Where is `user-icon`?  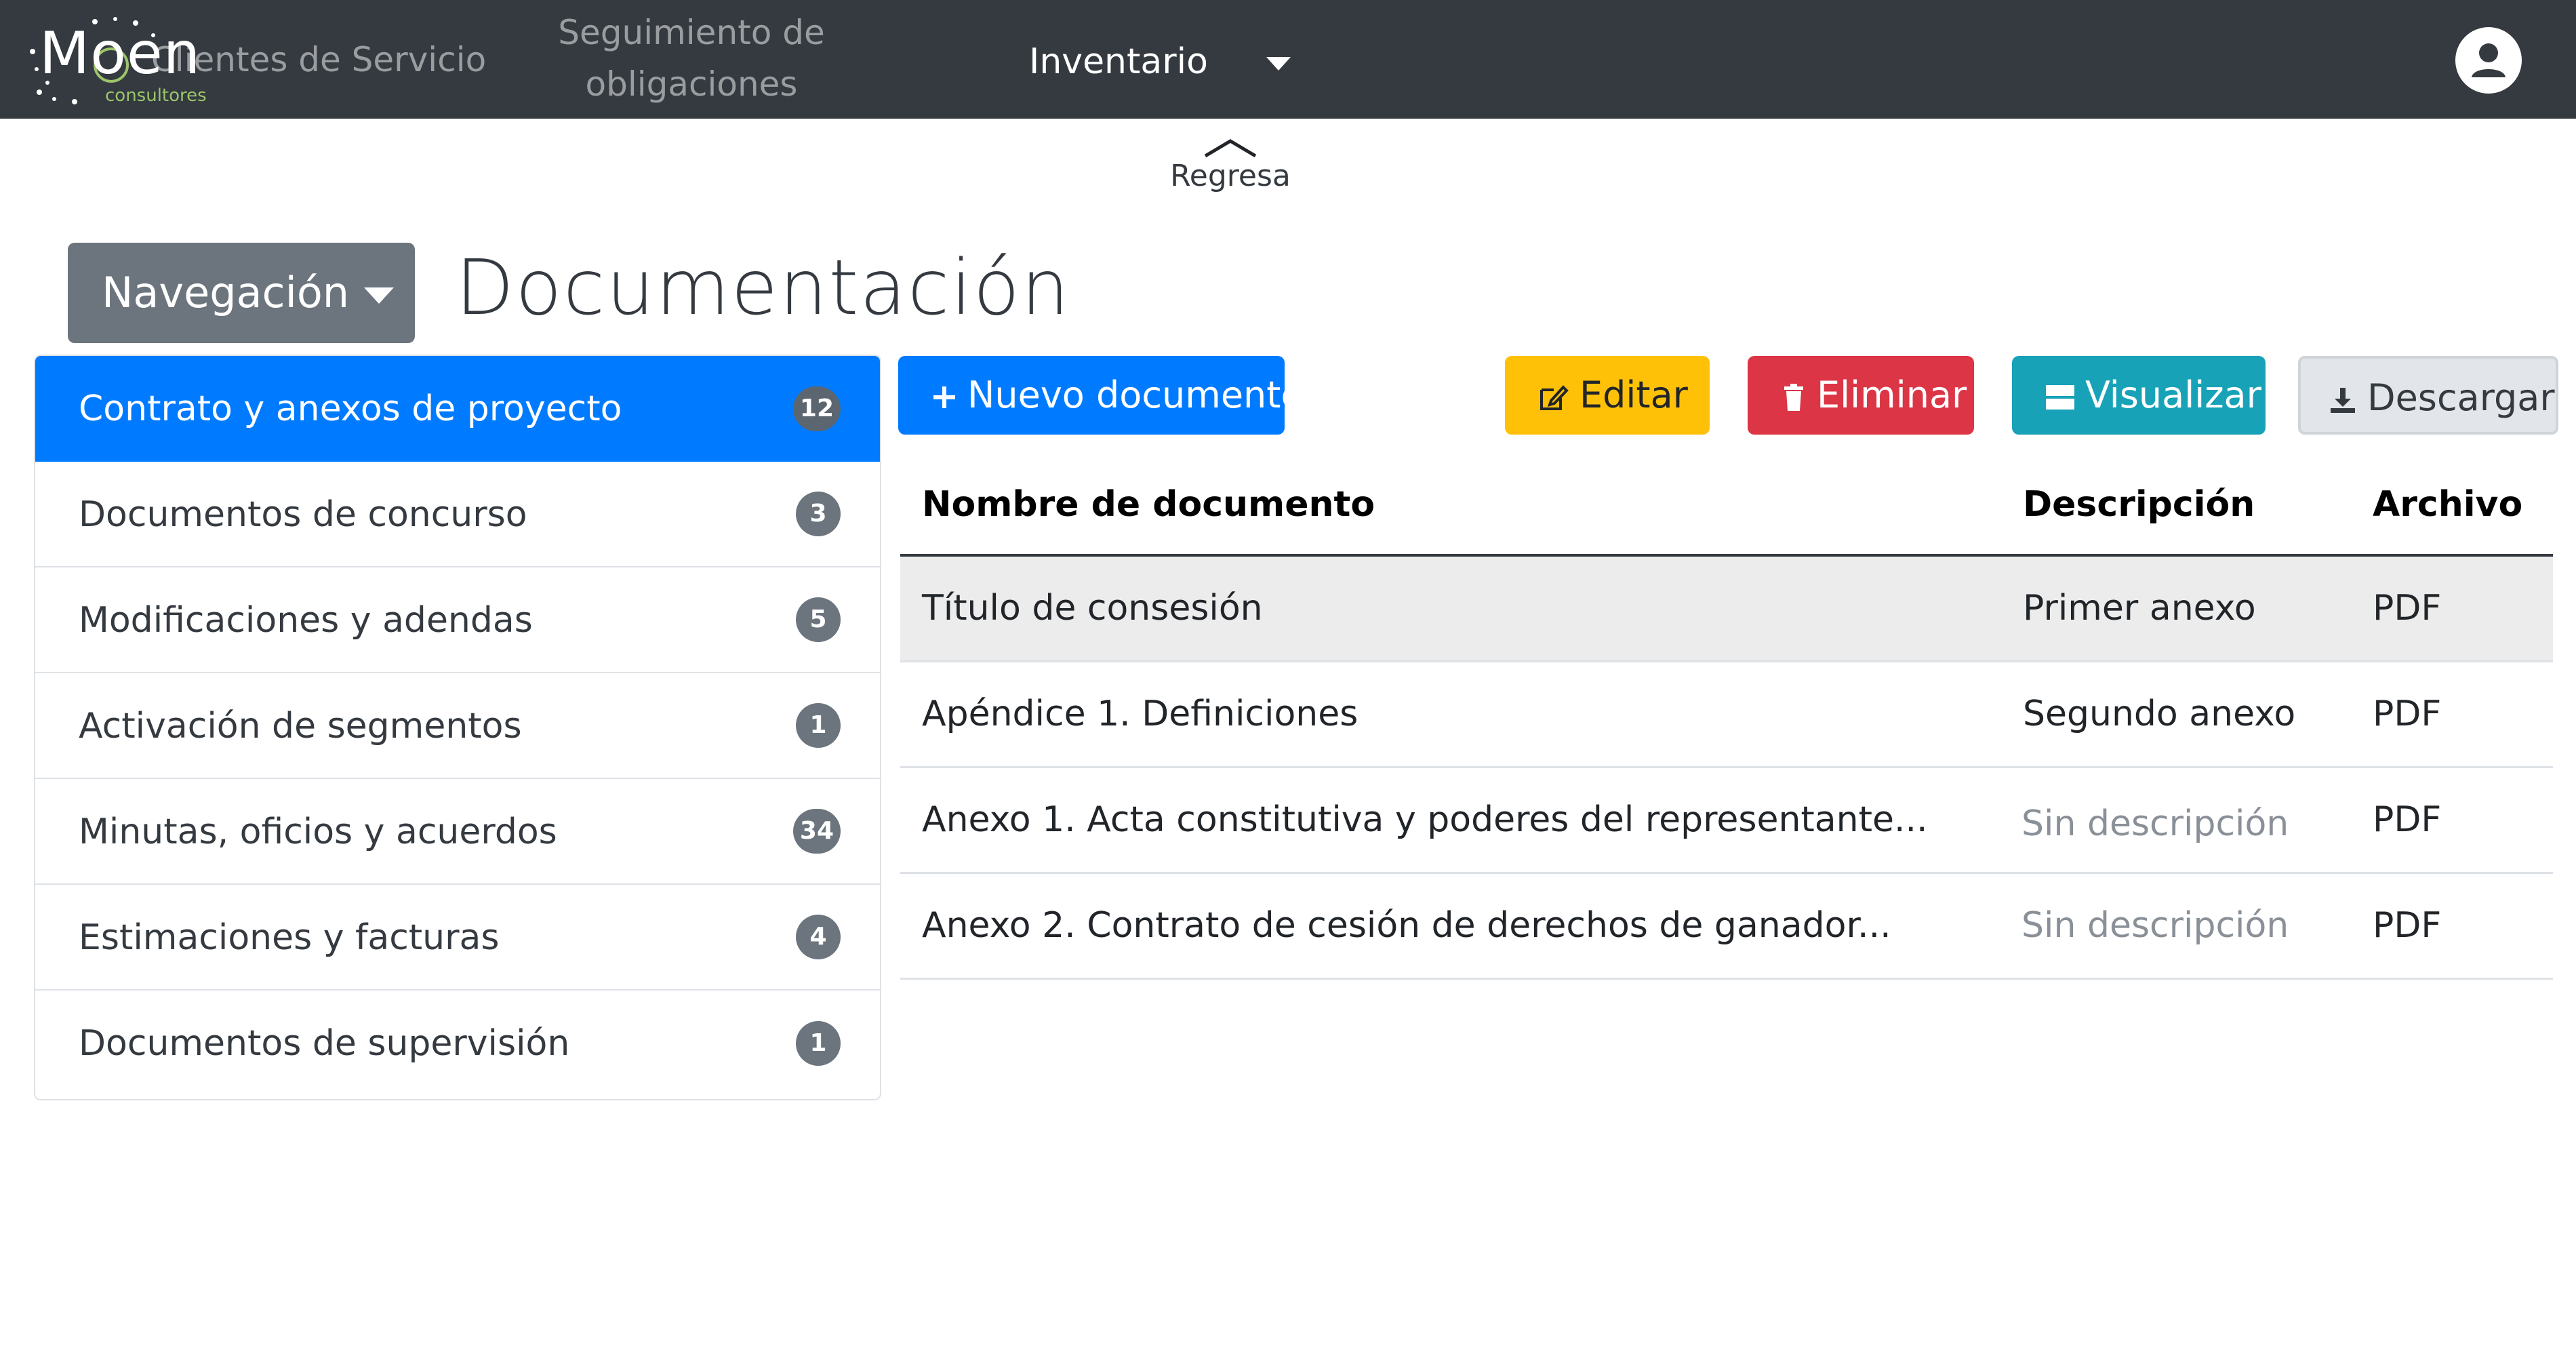
user-icon is located at coordinates (2488, 60).